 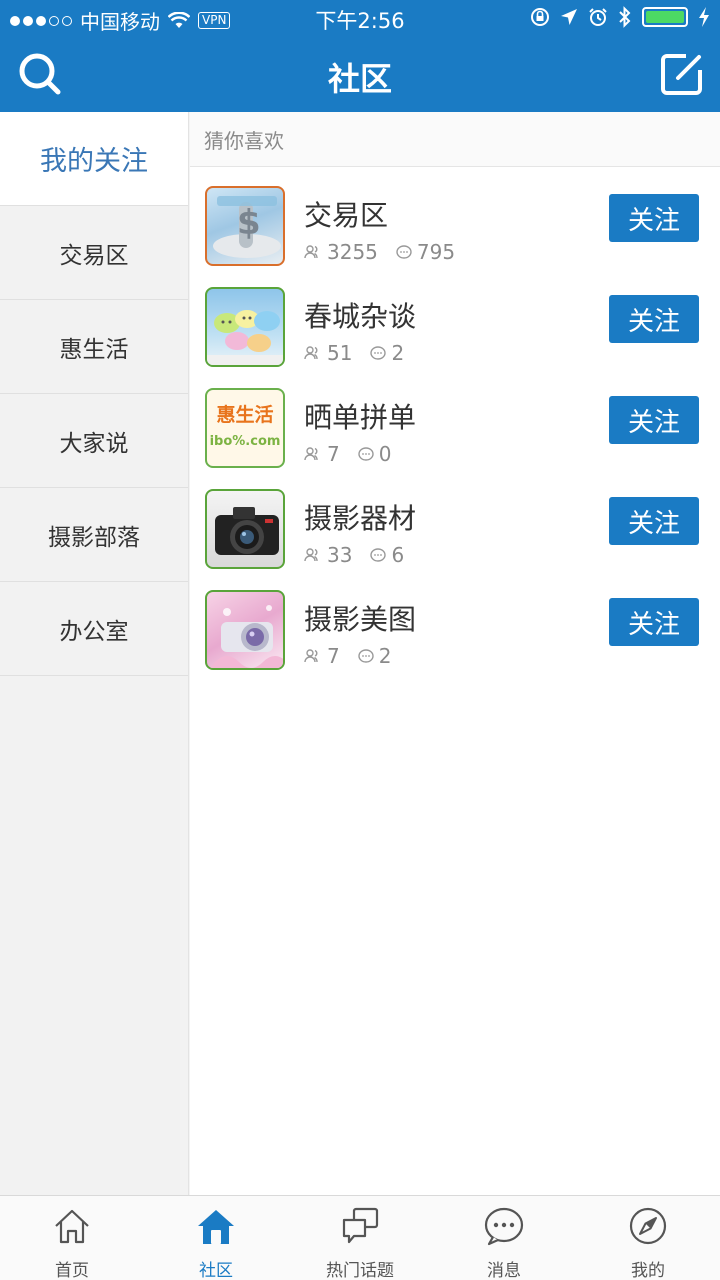 What do you see at coordinates (682, 74) in the screenshot?
I see `compose-icon` at bounding box center [682, 74].